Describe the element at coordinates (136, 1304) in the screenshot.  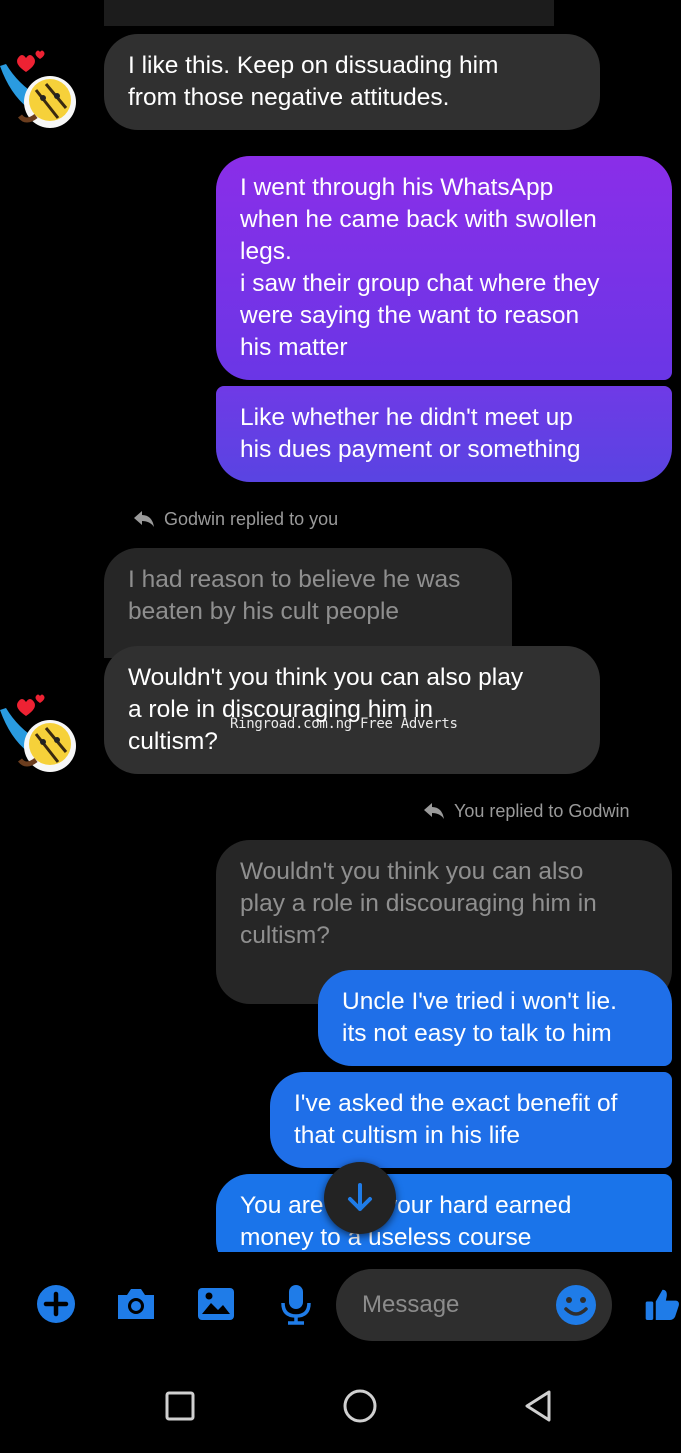
I see `camera-icon` at that location.